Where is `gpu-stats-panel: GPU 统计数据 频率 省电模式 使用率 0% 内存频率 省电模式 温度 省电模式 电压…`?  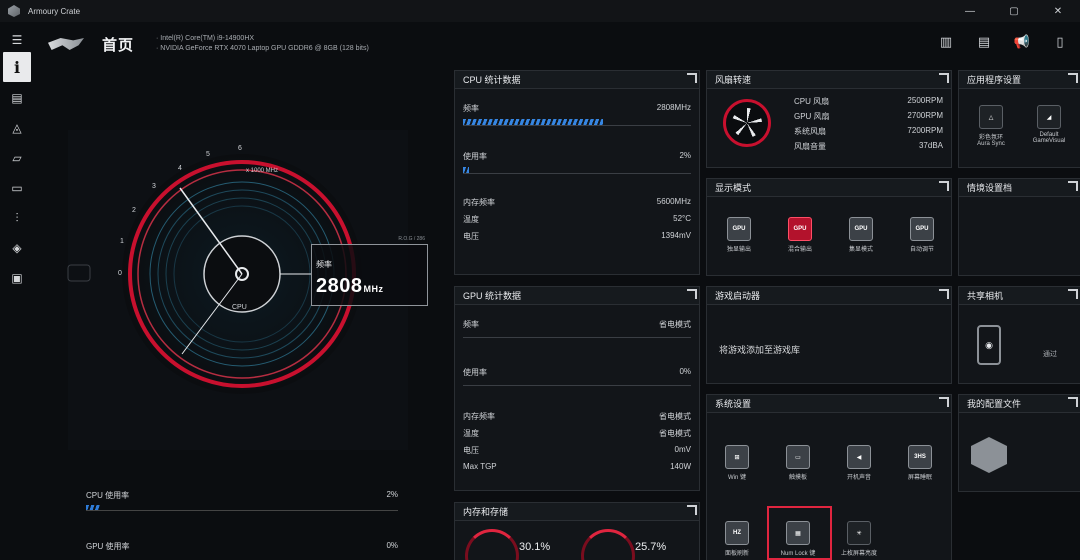 gpu-stats-panel: GPU 统计数据 频率 省电模式 使用率 0% 内存频率 省电模式 温度 省电模式 电压… is located at coordinates (577, 388).